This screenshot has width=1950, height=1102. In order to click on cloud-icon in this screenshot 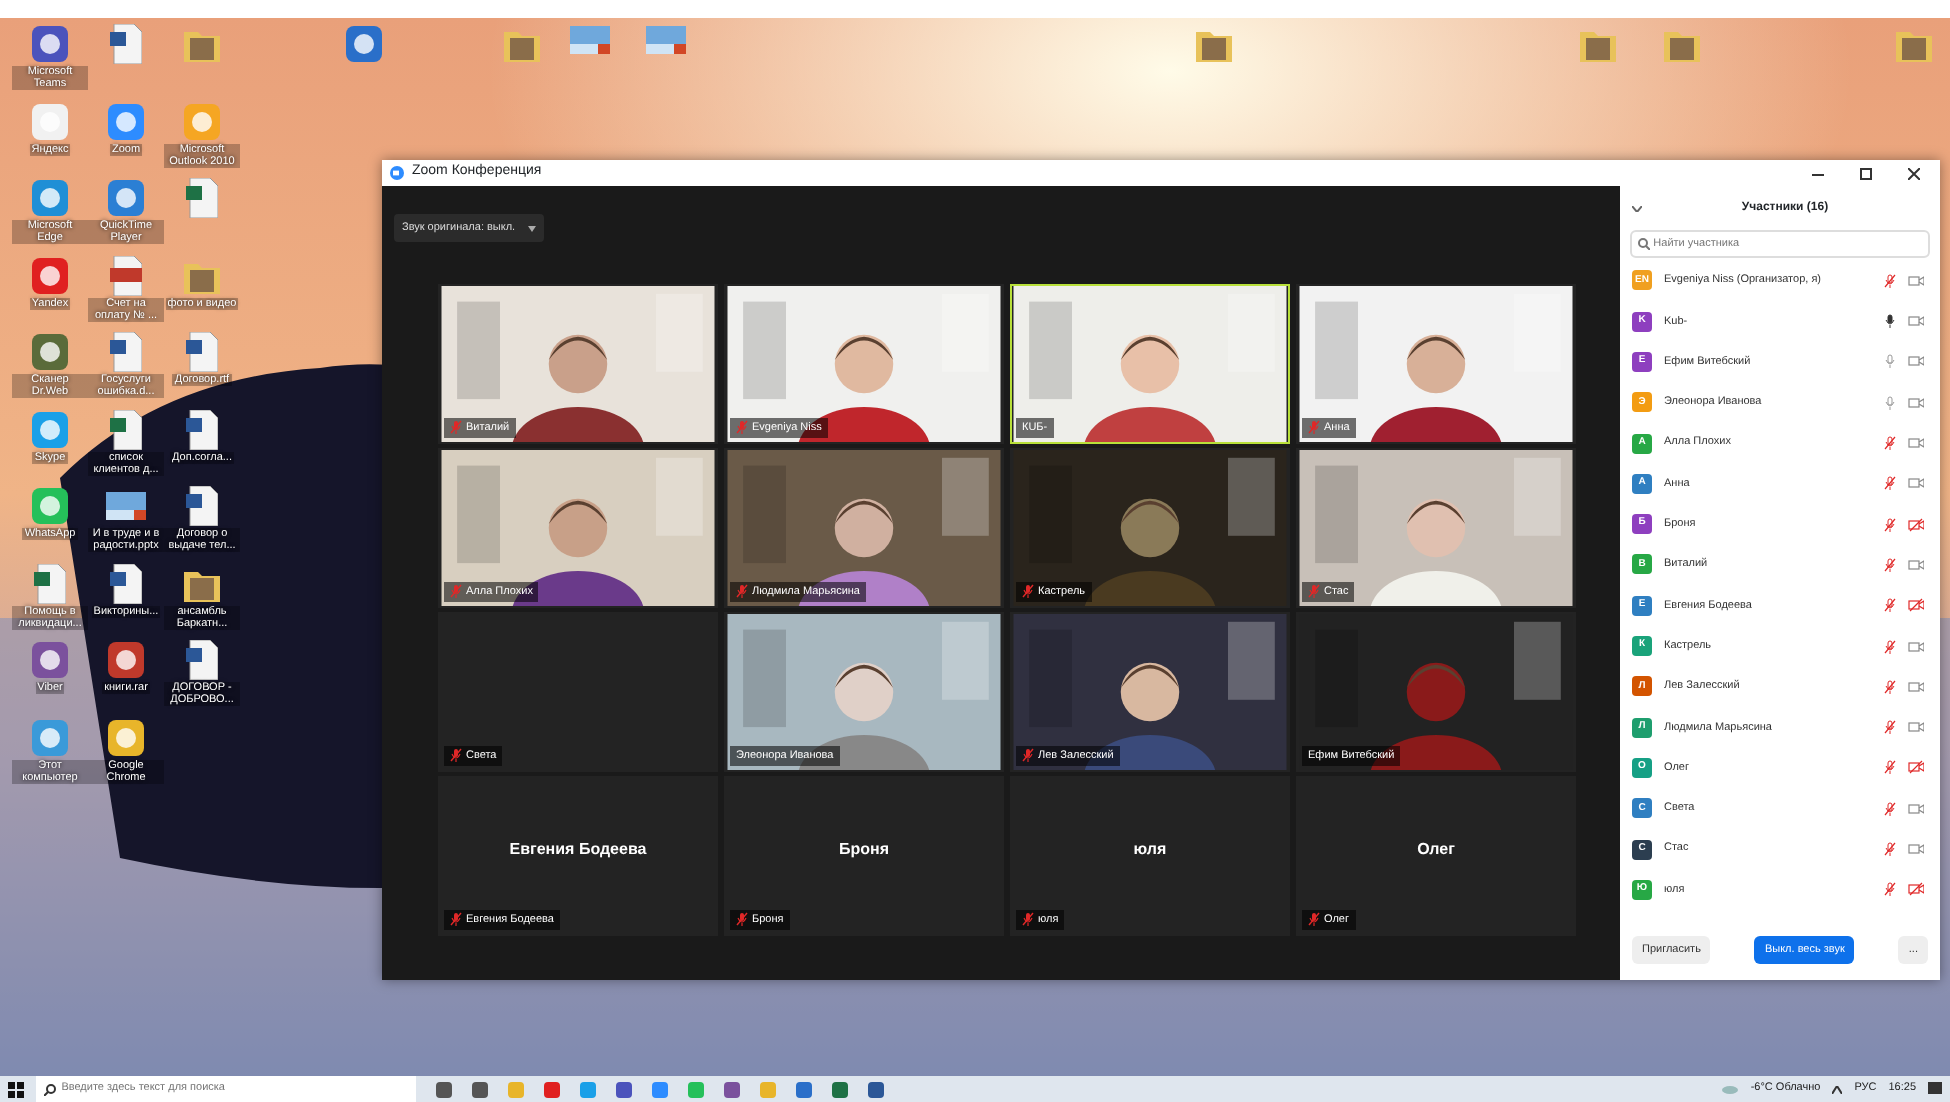, I will do `click(1730, 1089)`.